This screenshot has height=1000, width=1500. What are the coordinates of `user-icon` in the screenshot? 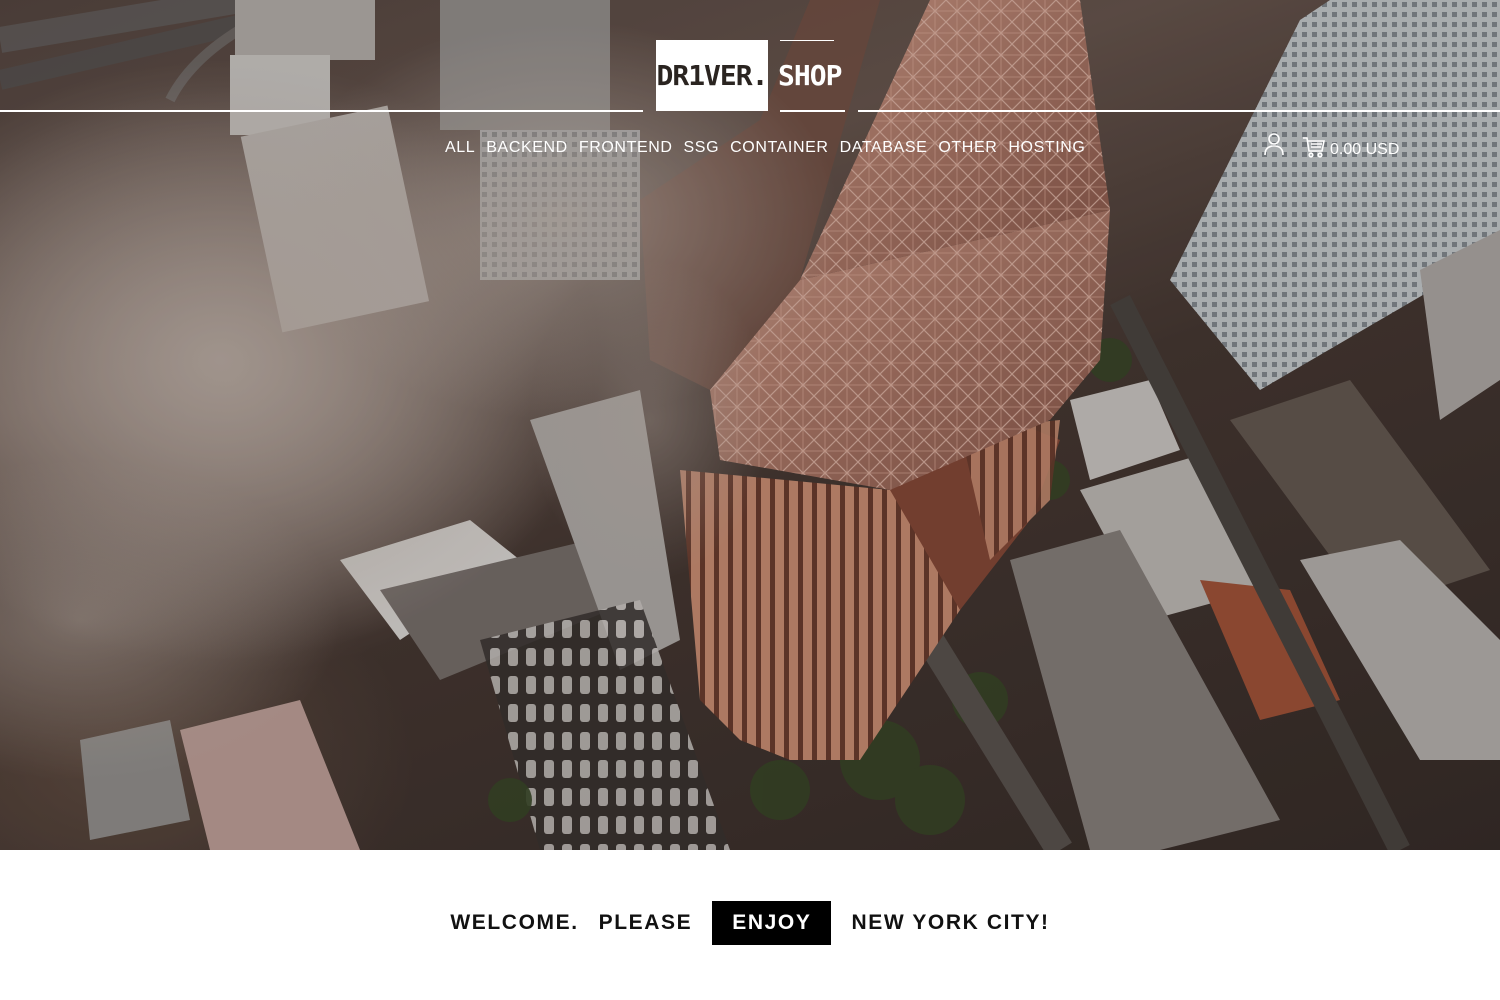 It's located at (1274, 144).